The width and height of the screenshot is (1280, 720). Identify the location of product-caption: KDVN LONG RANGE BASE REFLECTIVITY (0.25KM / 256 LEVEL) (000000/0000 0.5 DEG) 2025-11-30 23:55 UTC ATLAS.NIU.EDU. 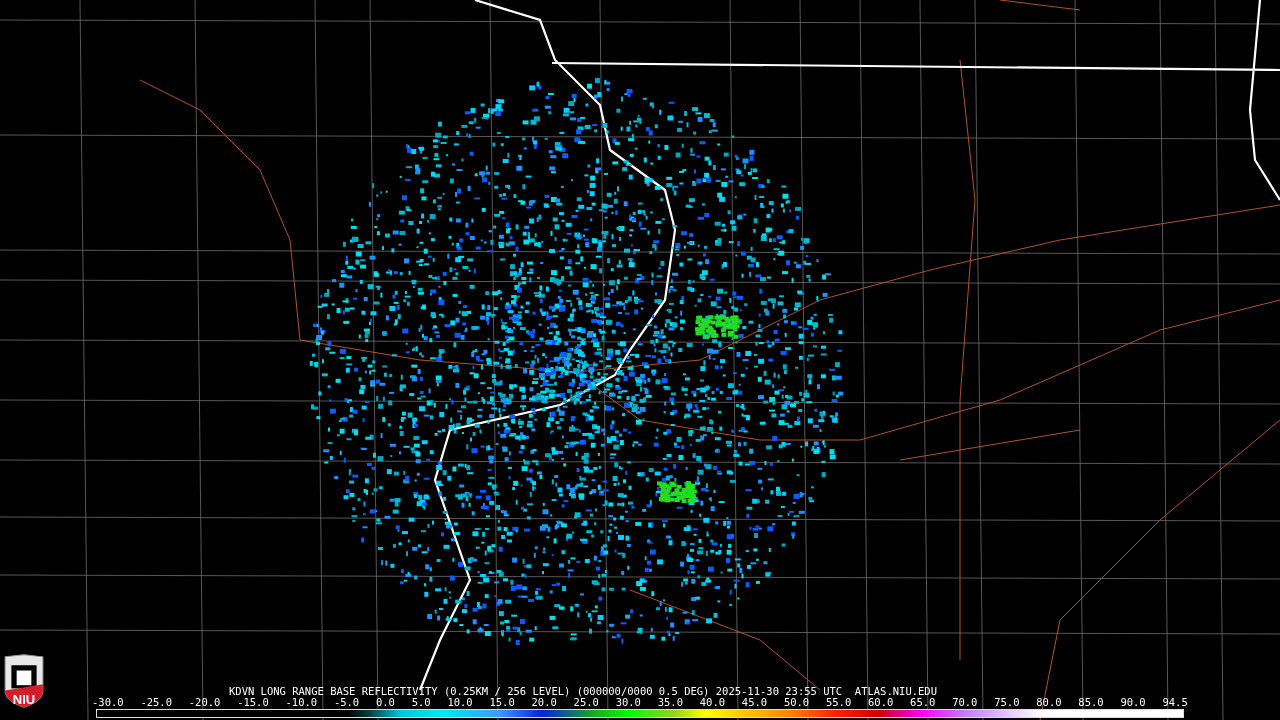
(583, 691).